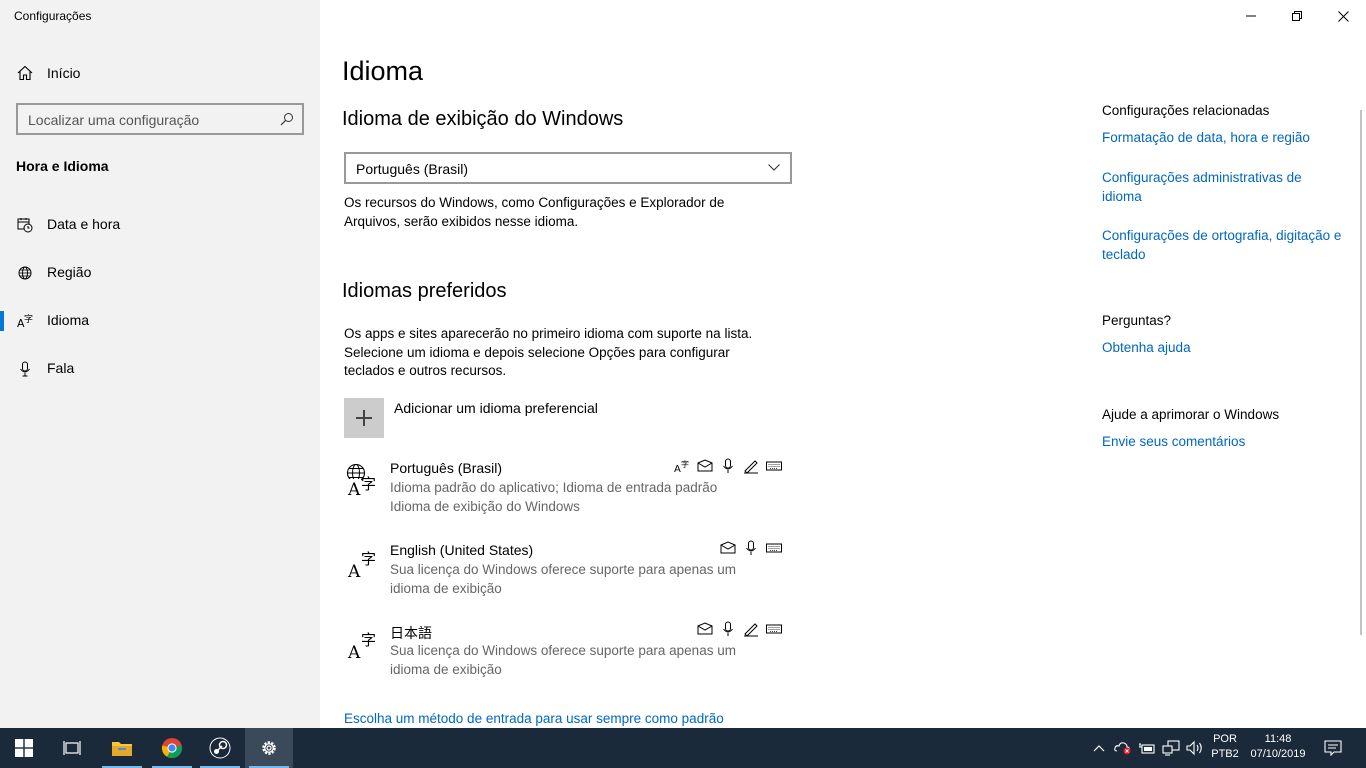 The width and height of the screenshot is (1366, 768). I want to click on admin-language-link: Configurações administrativas de idioma, so click(1212, 187).